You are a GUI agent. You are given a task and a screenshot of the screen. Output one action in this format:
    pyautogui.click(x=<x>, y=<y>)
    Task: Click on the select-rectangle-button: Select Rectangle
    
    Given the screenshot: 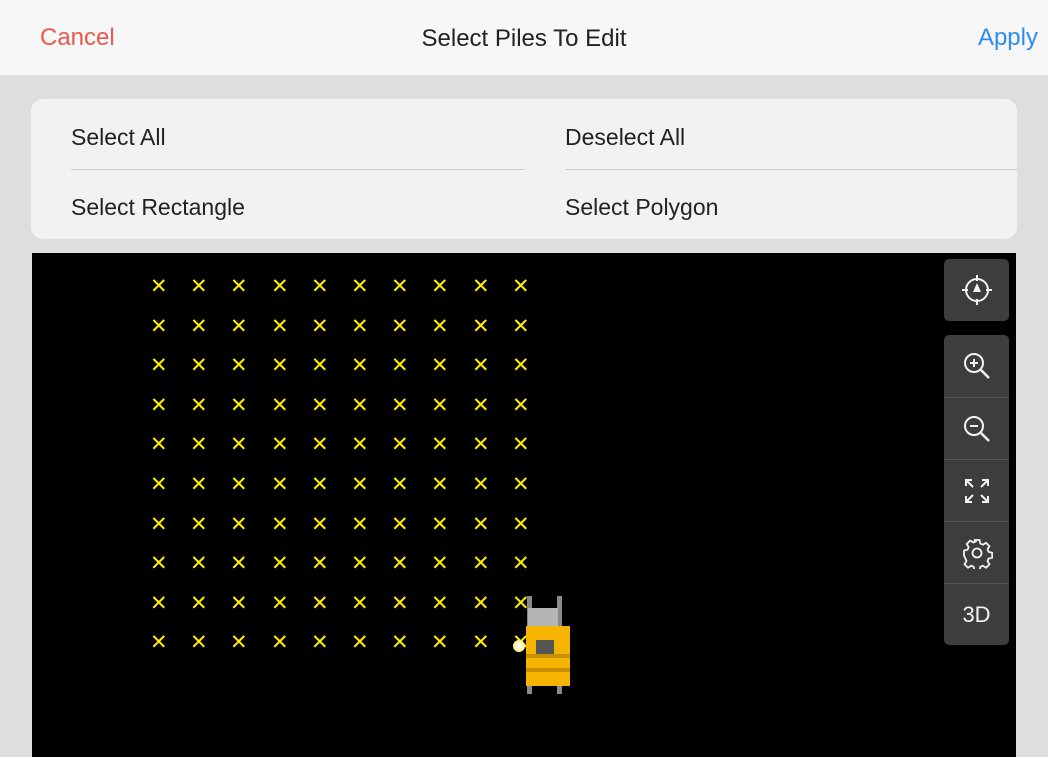 What is the action you would take?
    pyautogui.click(x=158, y=207)
    